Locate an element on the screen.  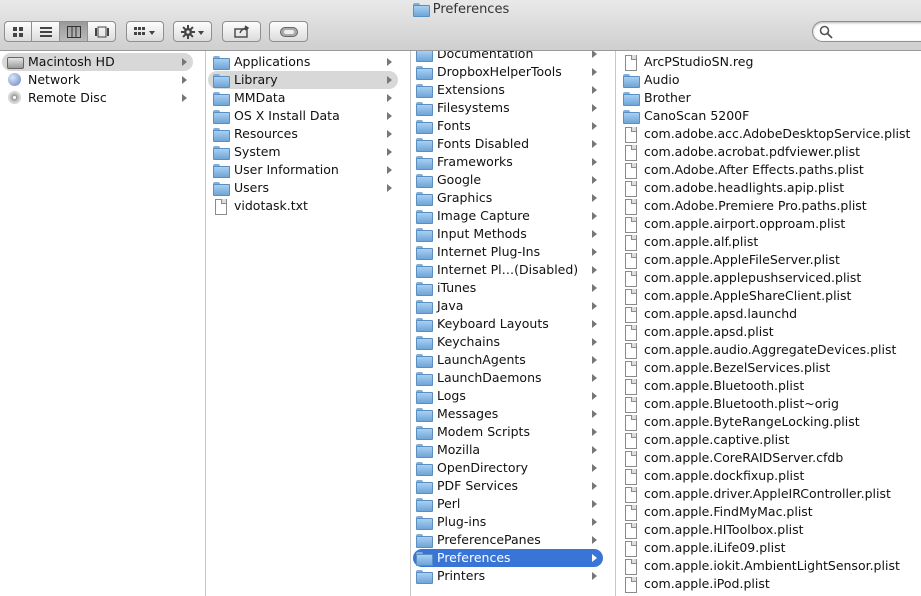
preferences-item: com.apple.iLife09.plist is located at coordinates (767, 548).